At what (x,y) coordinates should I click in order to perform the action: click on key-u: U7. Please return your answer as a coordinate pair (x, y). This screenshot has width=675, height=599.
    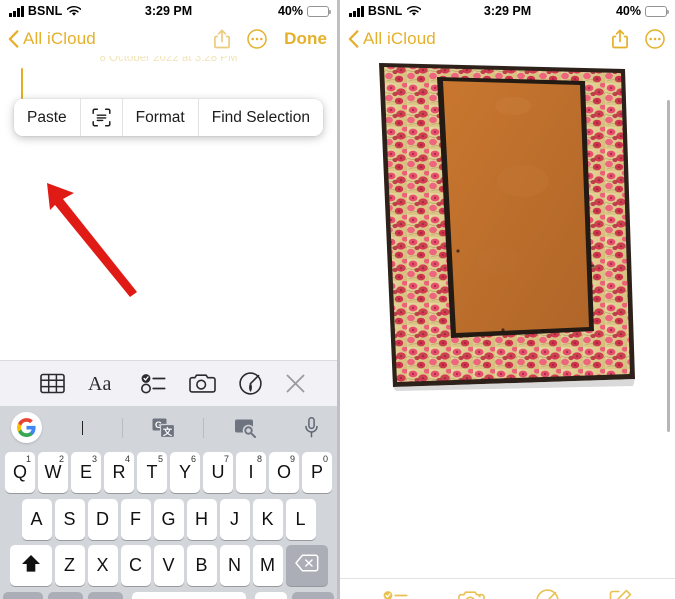
    Looking at the image, I should click on (218, 472).